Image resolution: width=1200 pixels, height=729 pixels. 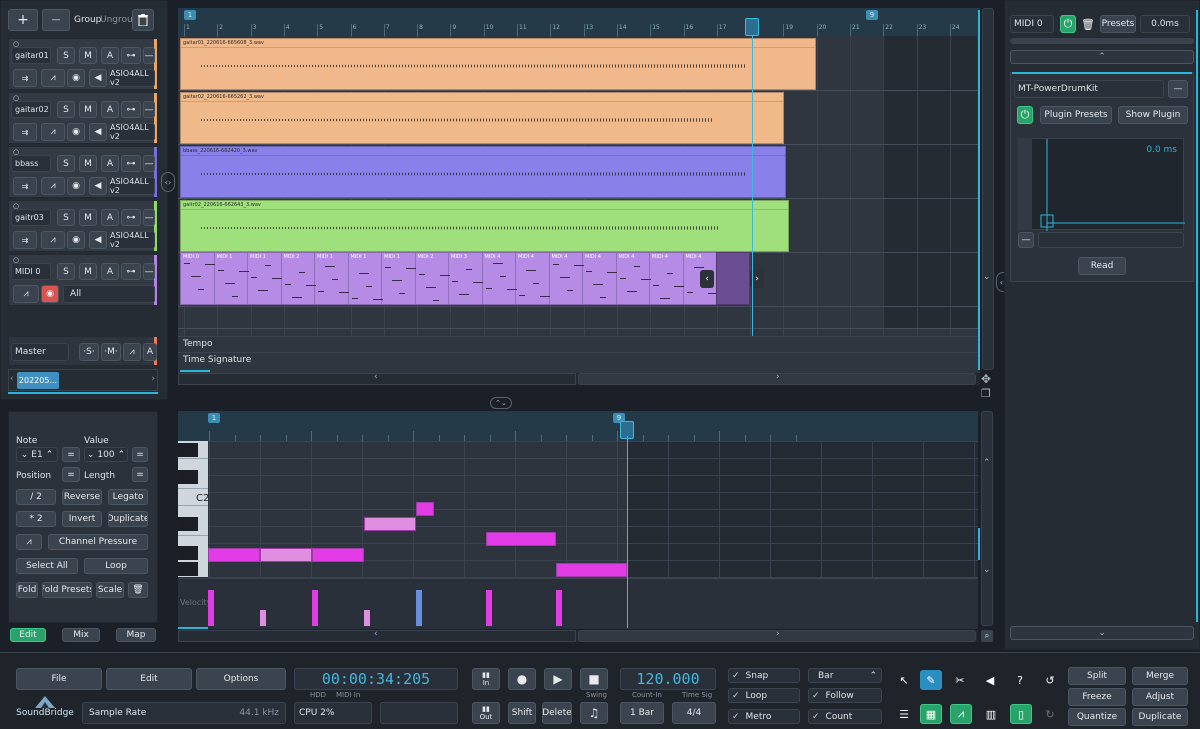 What do you see at coordinates (98, 542) in the screenshot?
I see `channel-pressure-button: Channel Pressure` at bounding box center [98, 542].